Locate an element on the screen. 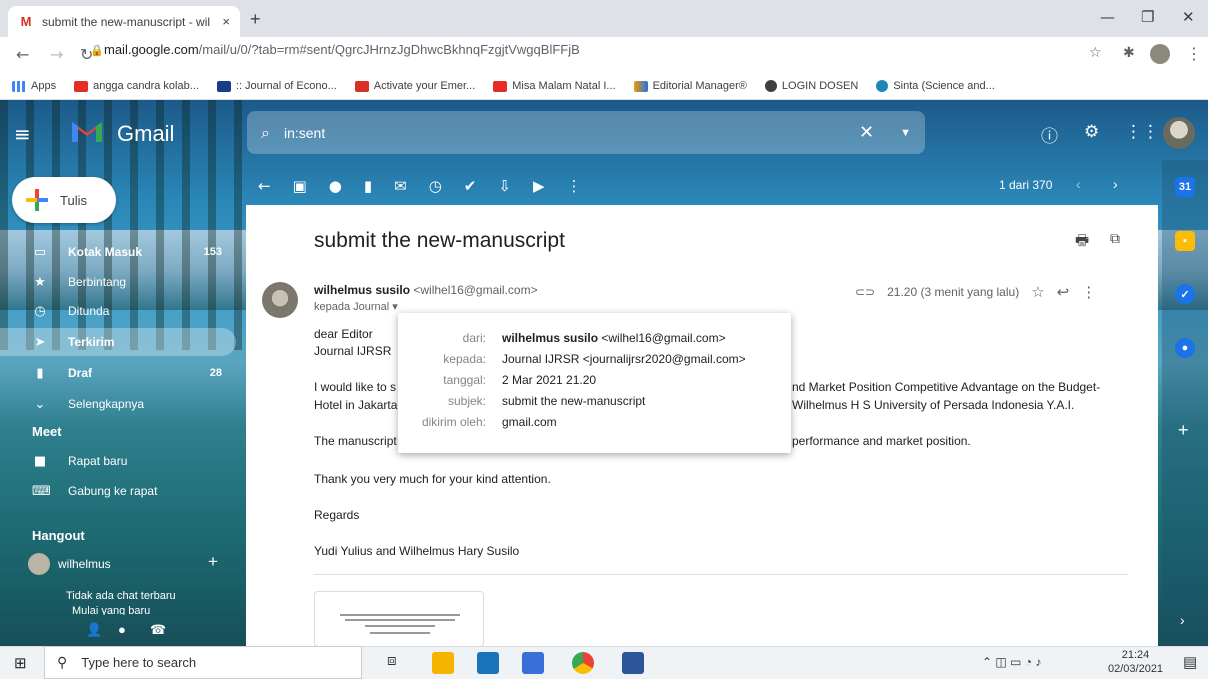 This screenshot has height=679, width=1208. app-icon is located at coordinates (533, 663).